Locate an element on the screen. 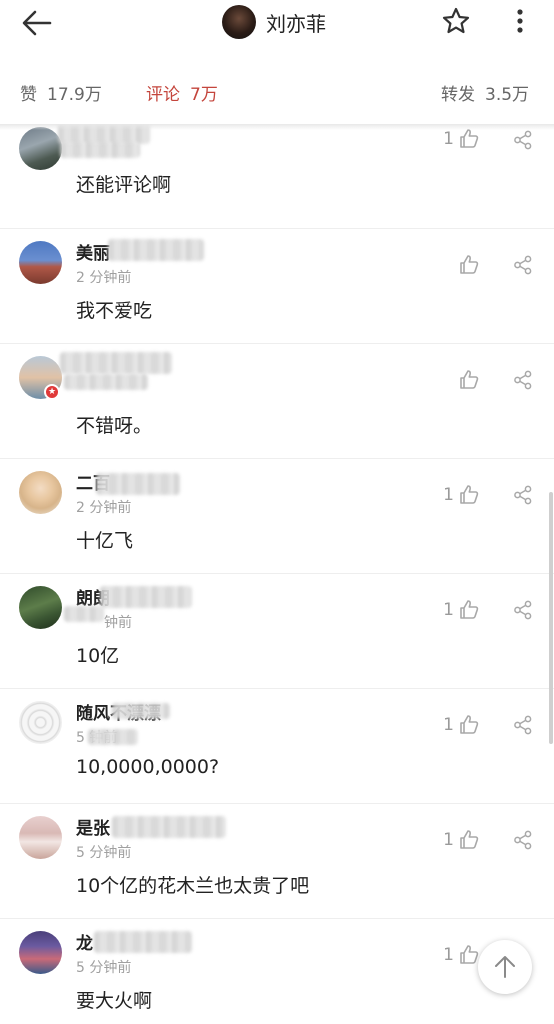  comment-text: 10个亿的花木兰也太贵了吧 is located at coordinates (193, 886).